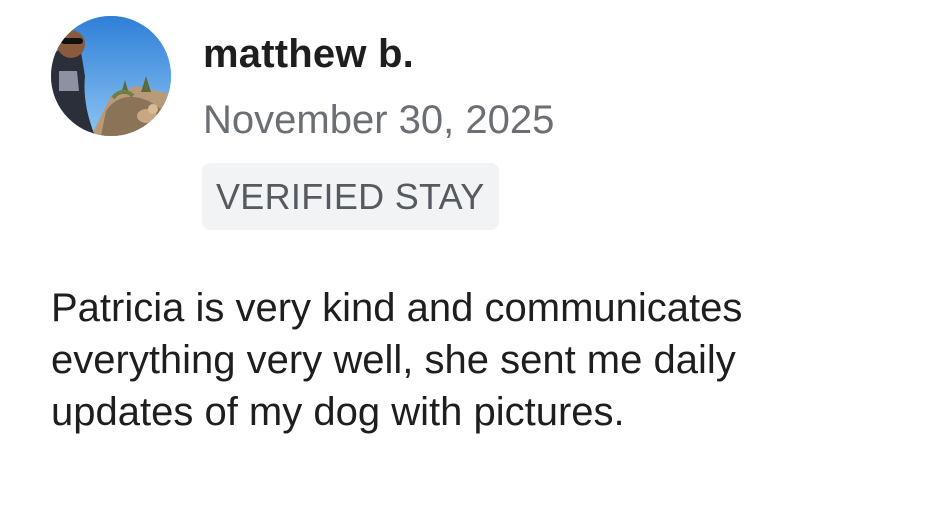  I want to click on user-avatar, so click(111, 76).